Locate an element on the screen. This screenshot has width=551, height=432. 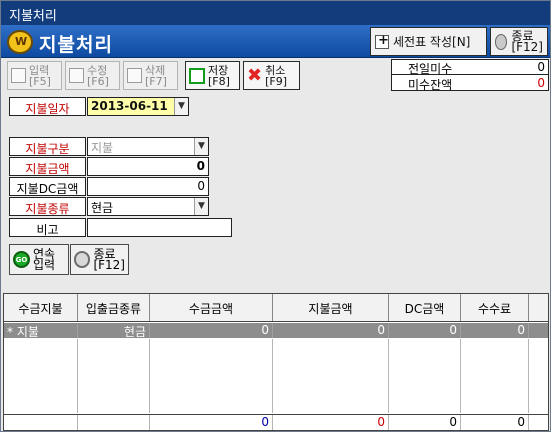
payment-amount-field: 0 is located at coordinates (148, 166).